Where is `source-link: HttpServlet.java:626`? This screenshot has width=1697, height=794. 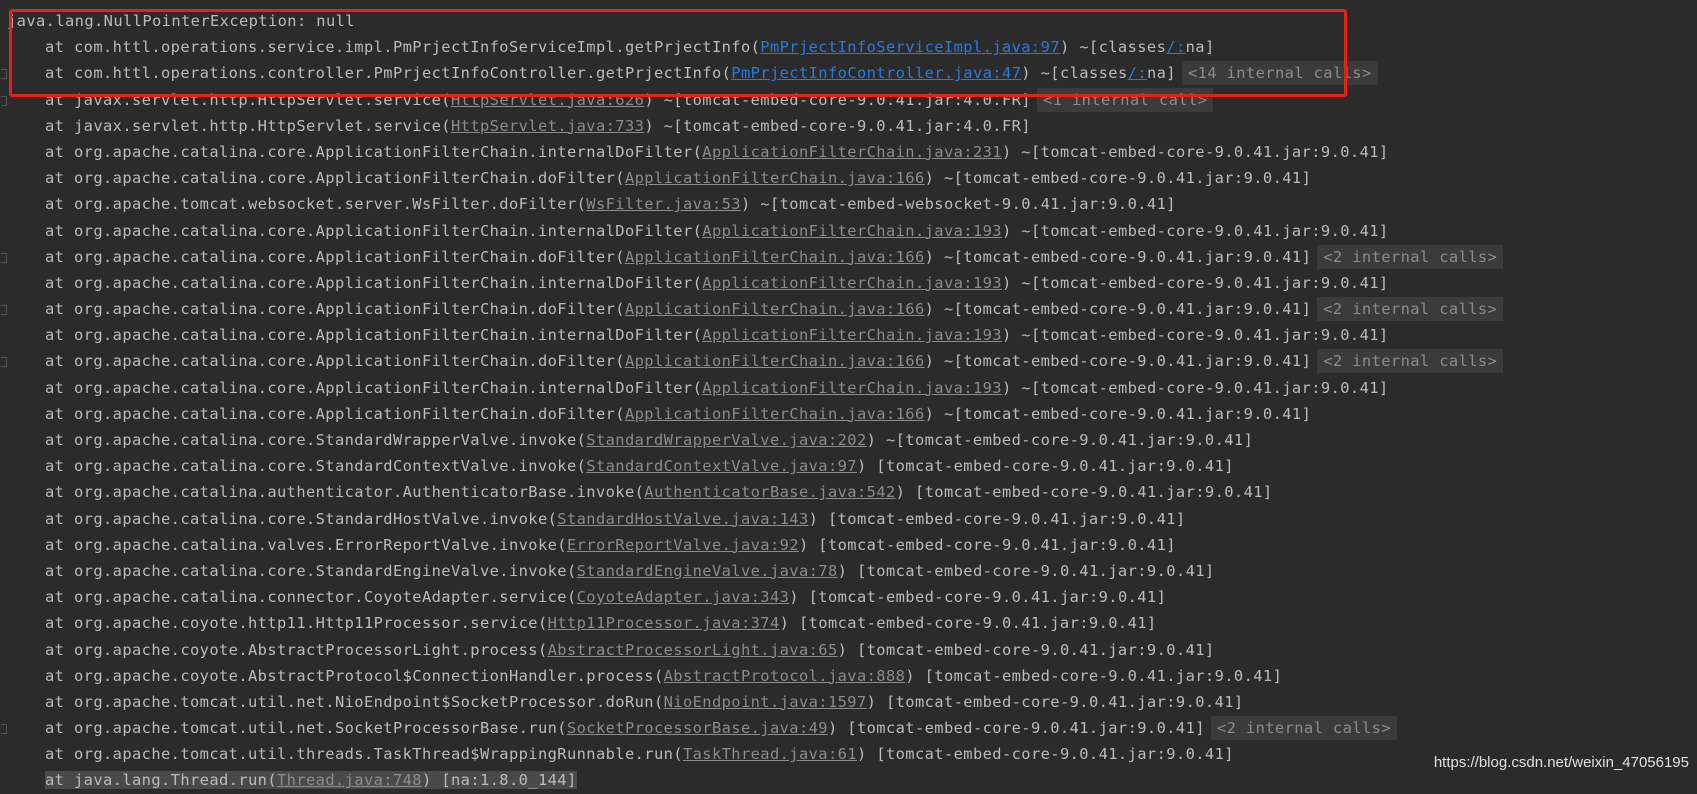
source-link: HttpServlet.java:626 is located at coordinates (547, 100).